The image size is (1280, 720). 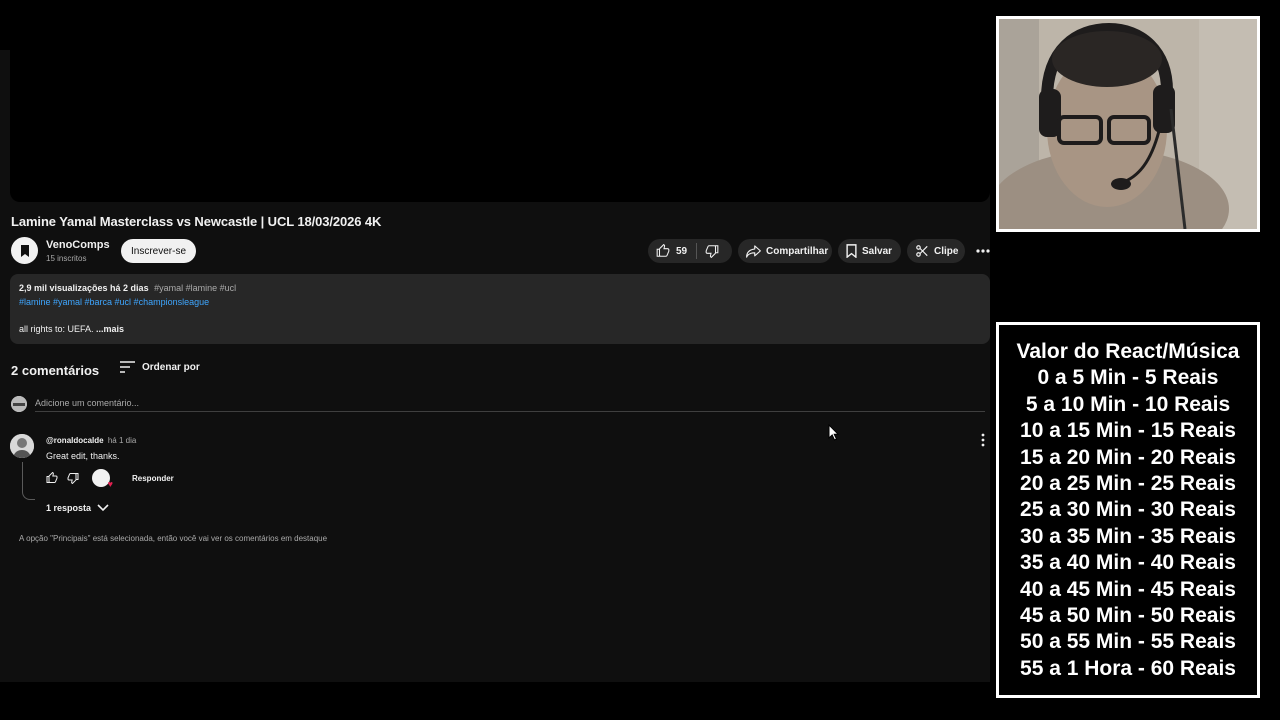 What do you see at coordinates (195, 288) in the screenshot?
I see `inline-tags: #yamal #lamine #ucl` at bounding box center [195, 288].